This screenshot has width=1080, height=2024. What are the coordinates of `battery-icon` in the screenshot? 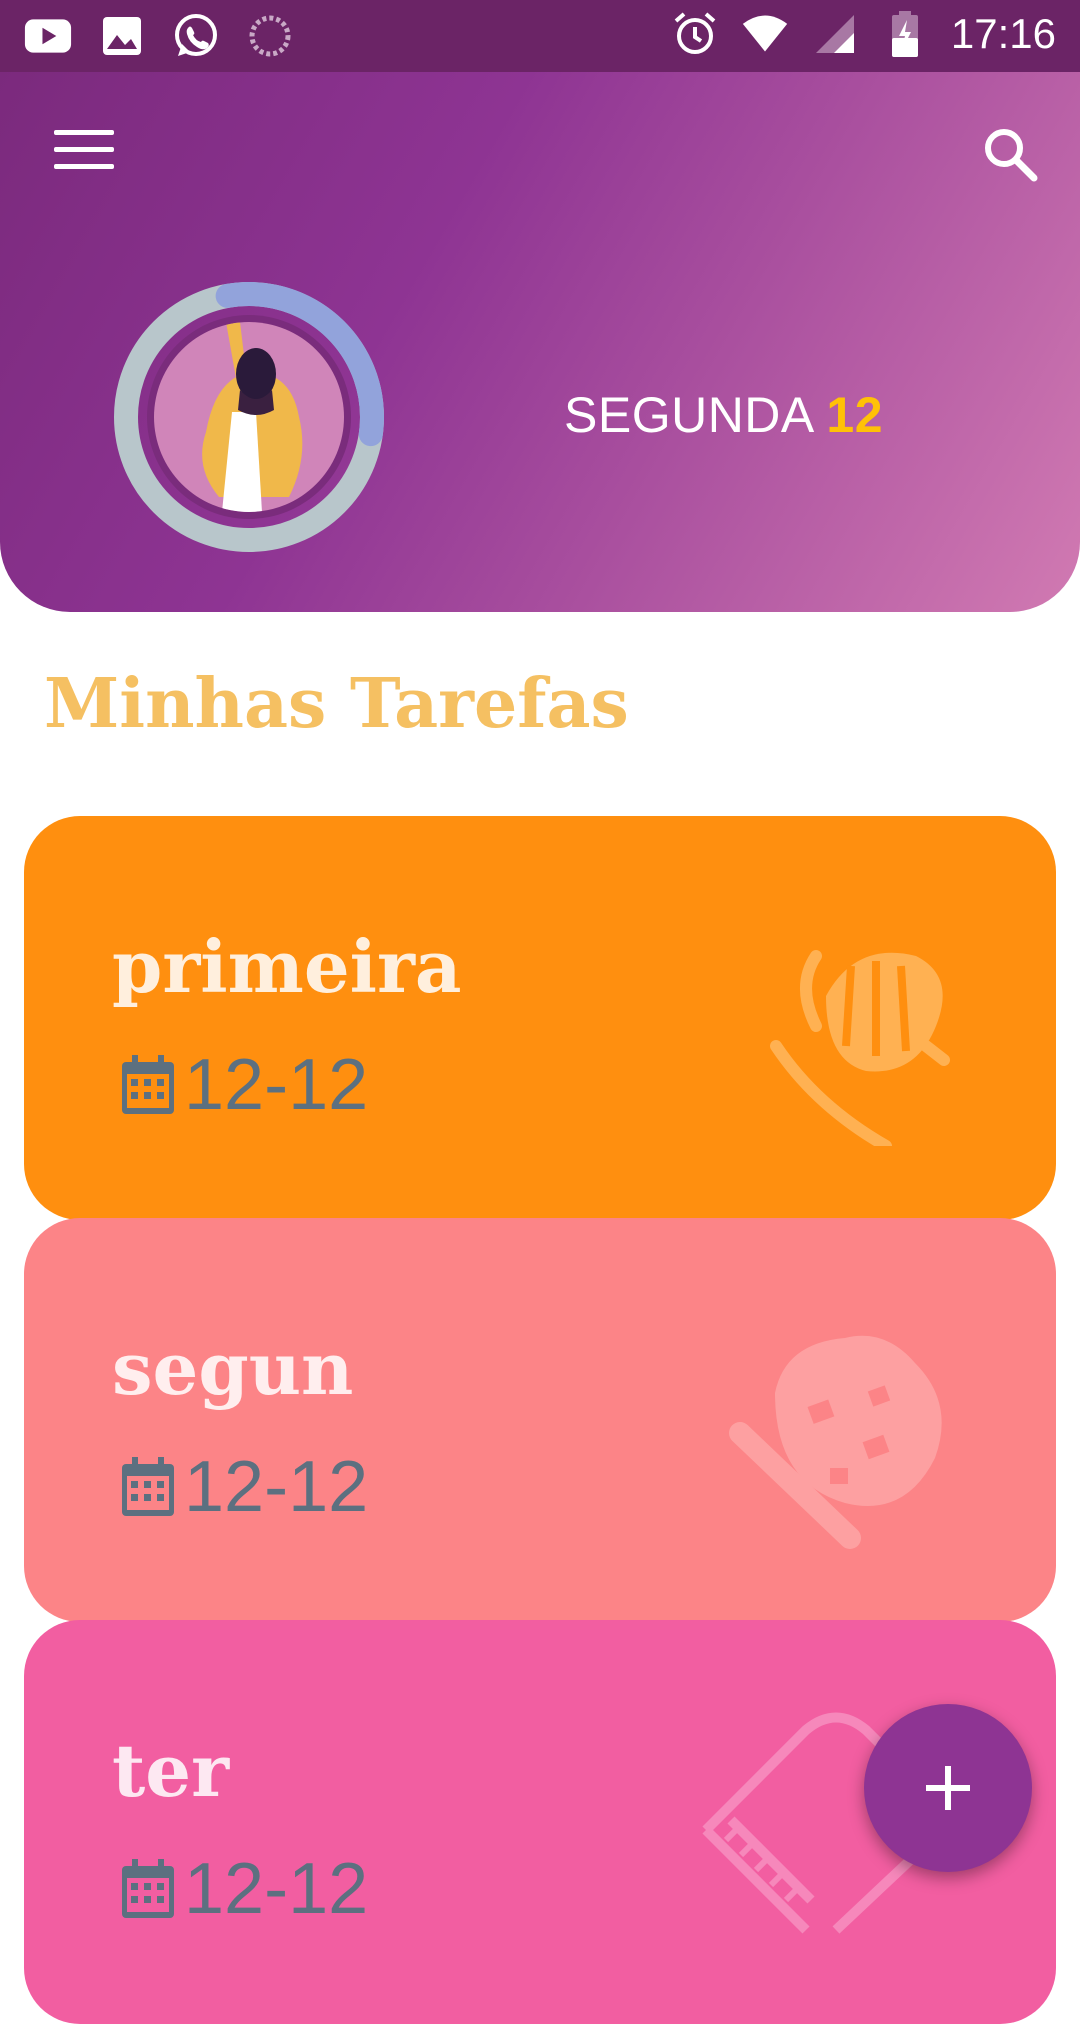 It's located at (905, 34).